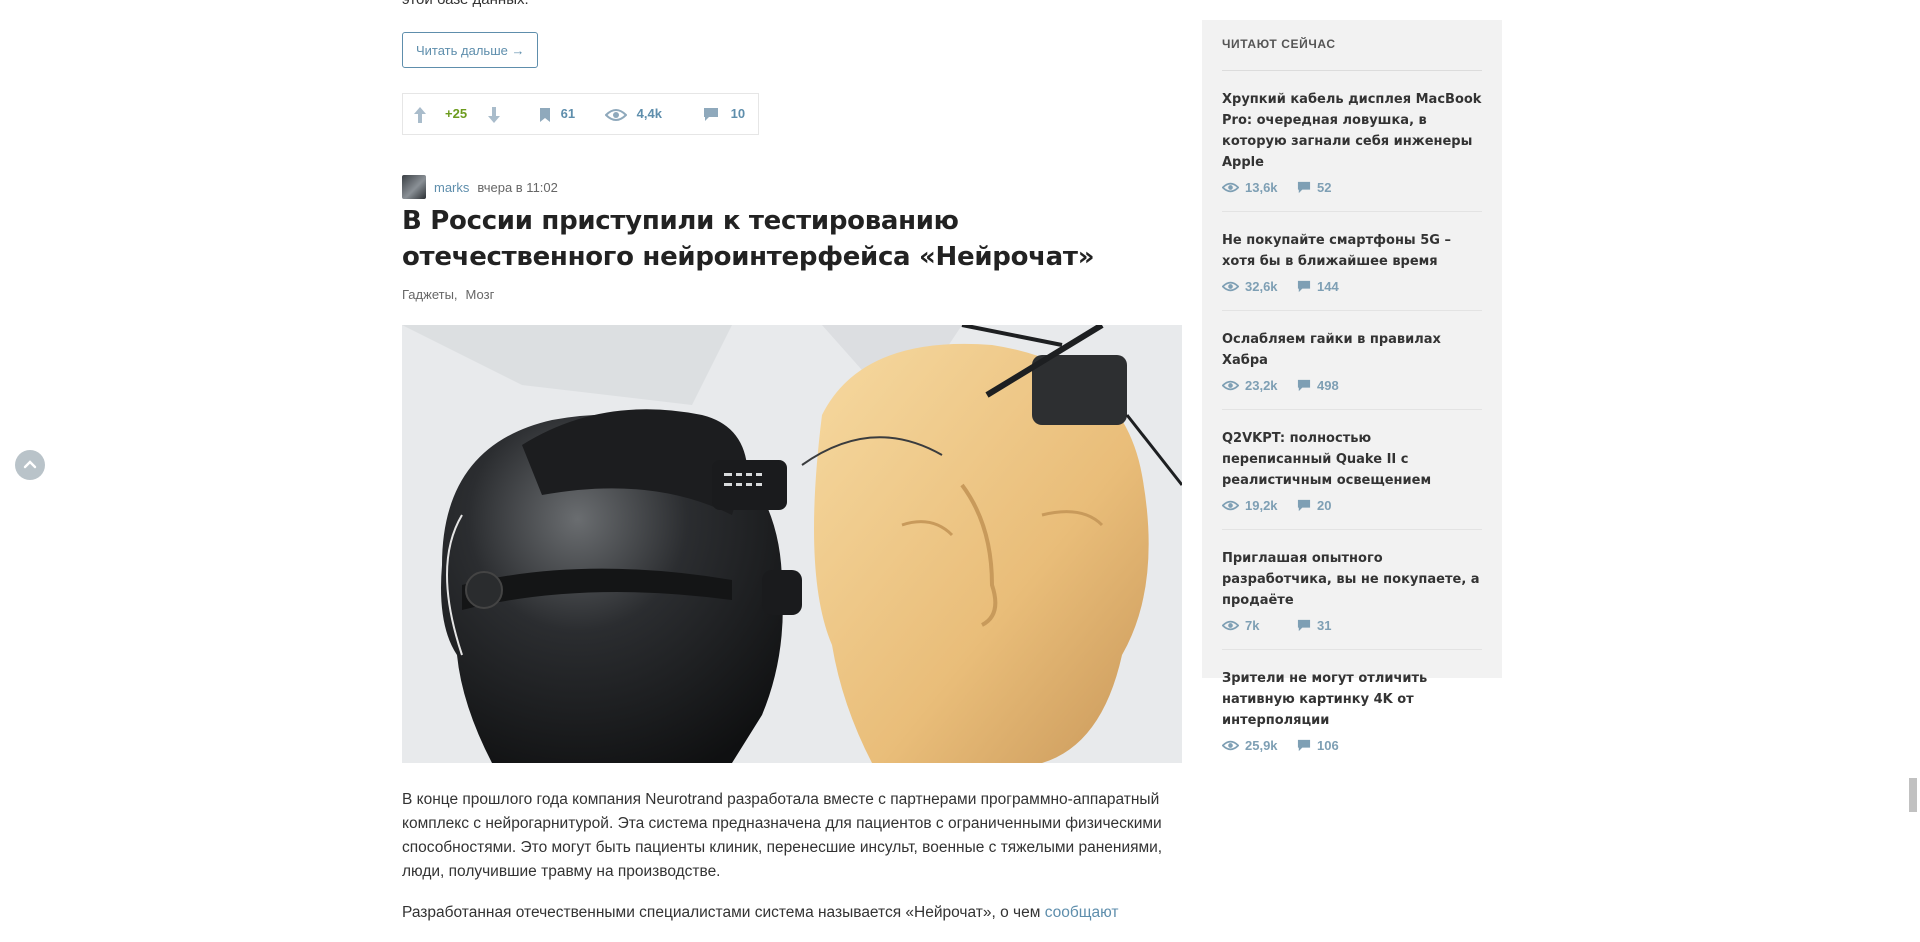 The width and height of the screenshot is (1920, 942). I want to click on views-count: 25,9k, so click(1261, 745).